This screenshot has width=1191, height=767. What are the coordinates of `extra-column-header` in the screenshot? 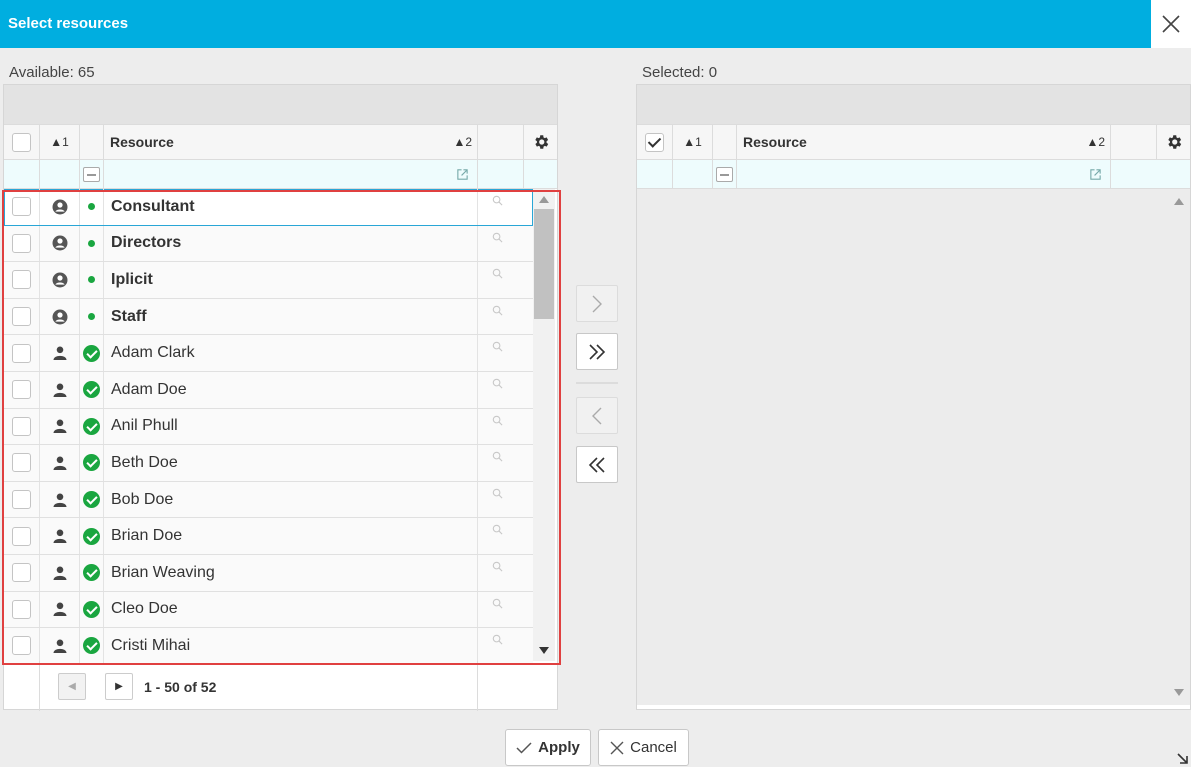 It's located at (1134, 142).